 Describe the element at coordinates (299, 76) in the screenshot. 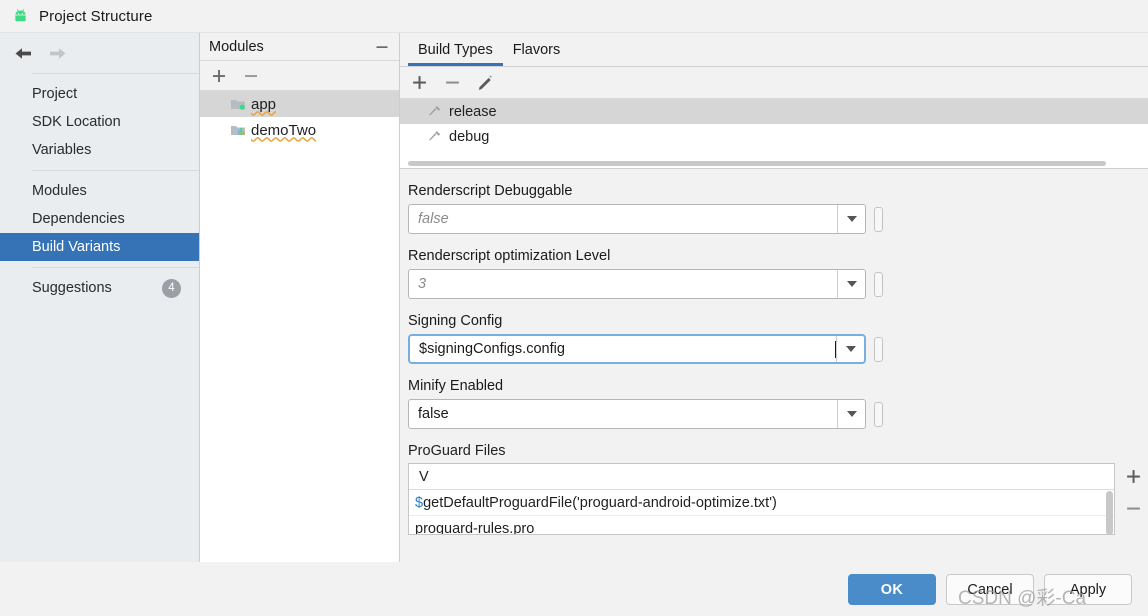

I see `modules-toolbar` at that location.